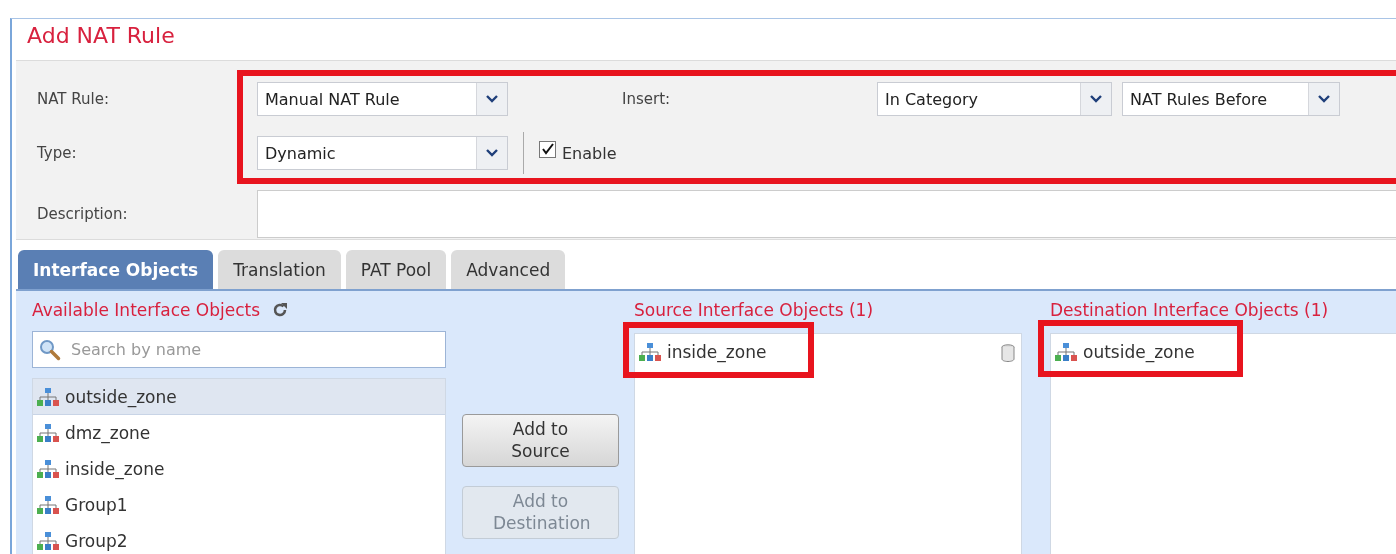  Describe the element at coordinates (396, 269) in the screenshot. I see `tab: PAT Pool` at that location.